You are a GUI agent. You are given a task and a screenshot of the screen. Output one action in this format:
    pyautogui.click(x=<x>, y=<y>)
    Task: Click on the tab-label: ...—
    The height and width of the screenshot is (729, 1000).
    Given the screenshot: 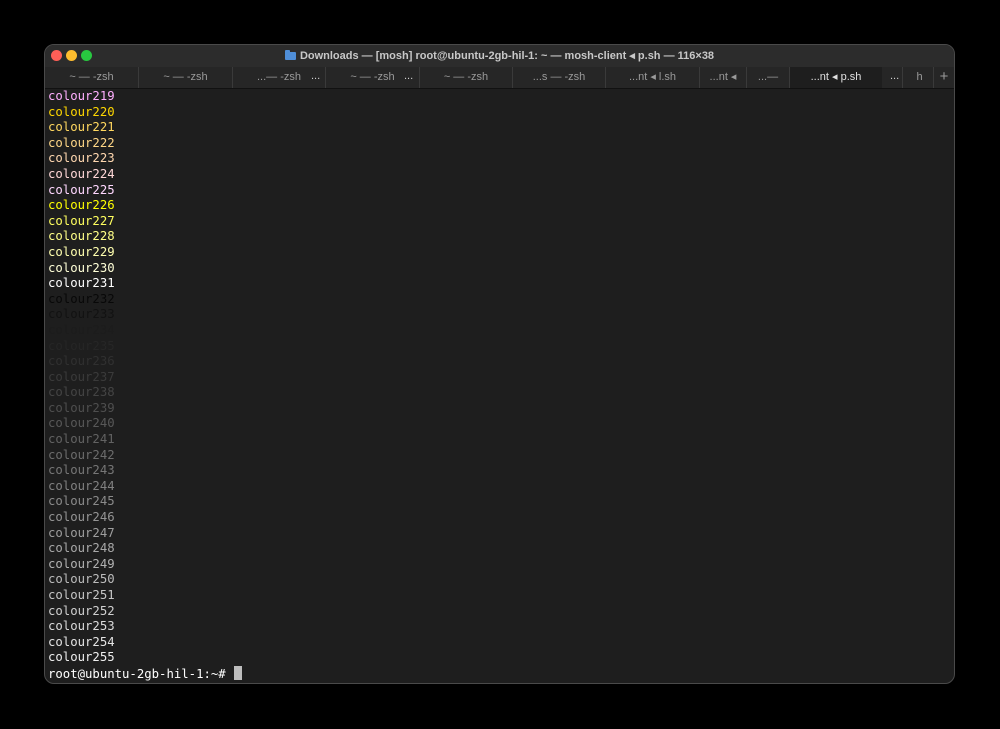 What is the action you would take?
    pyautogui.click(x=768, y=77)
    